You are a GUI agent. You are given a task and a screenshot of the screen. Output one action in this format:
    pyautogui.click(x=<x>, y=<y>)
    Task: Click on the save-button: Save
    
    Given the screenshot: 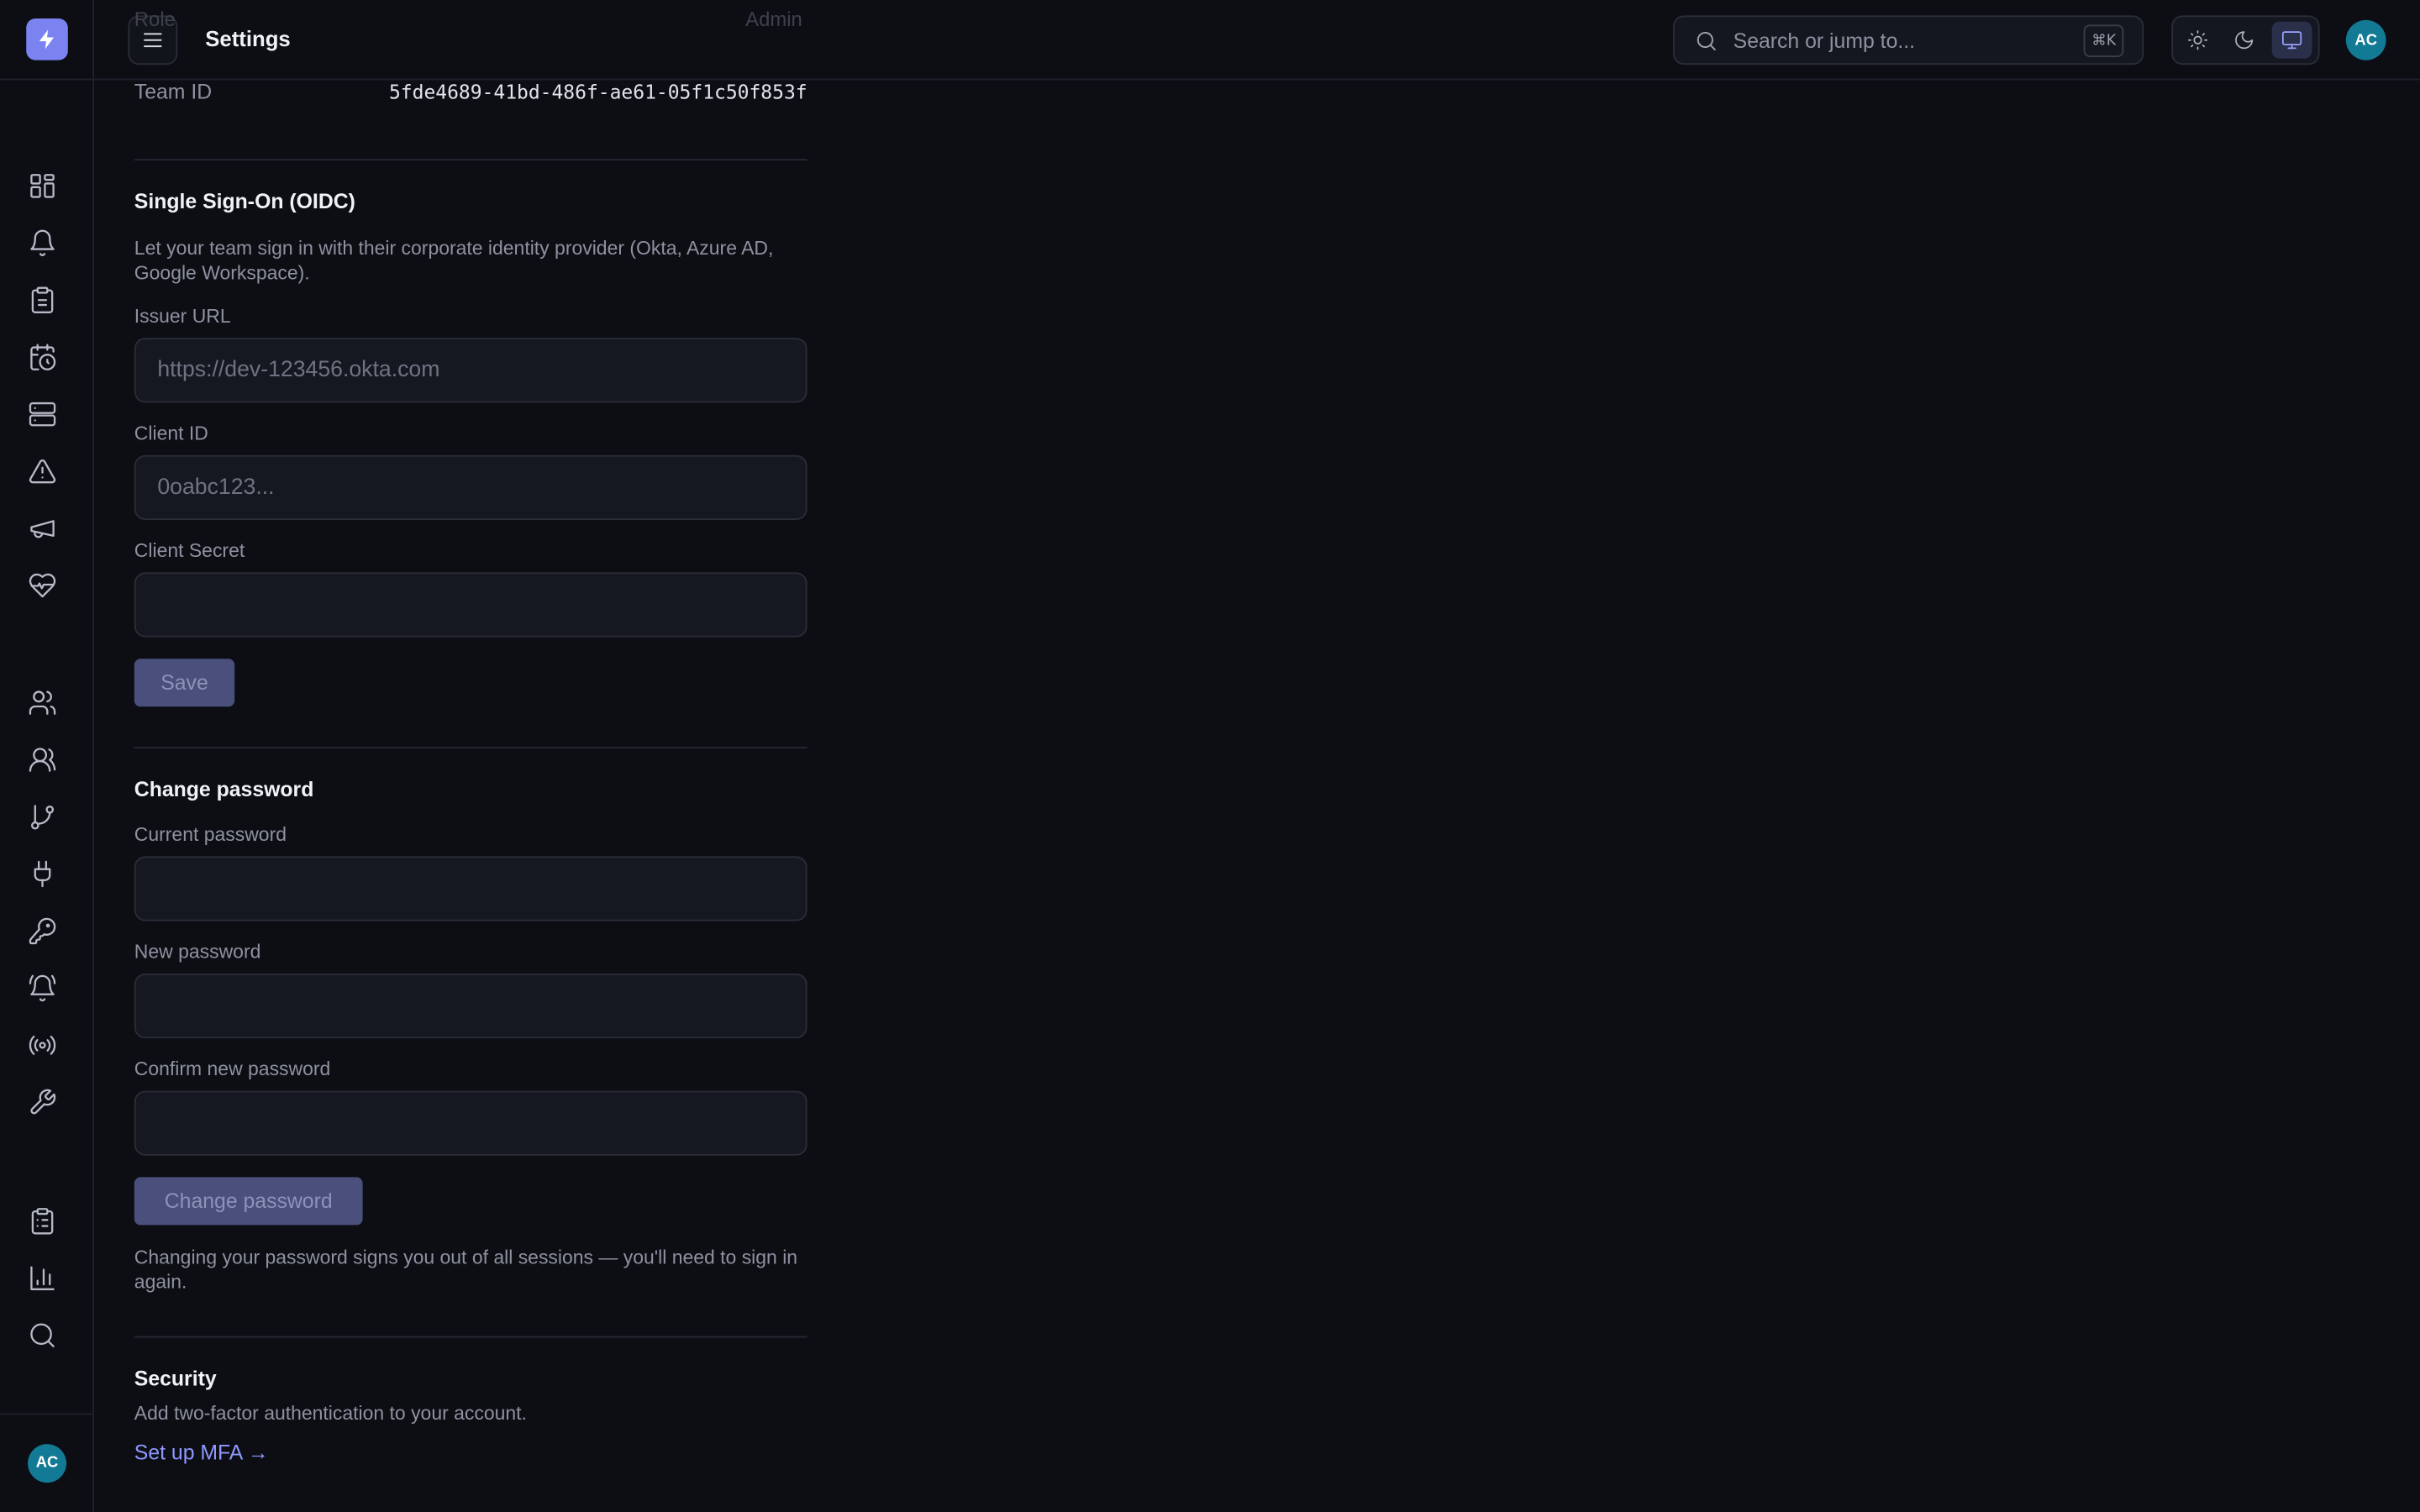 What is the action you would take?
    pyautogui.click(x=184, y=683)
    